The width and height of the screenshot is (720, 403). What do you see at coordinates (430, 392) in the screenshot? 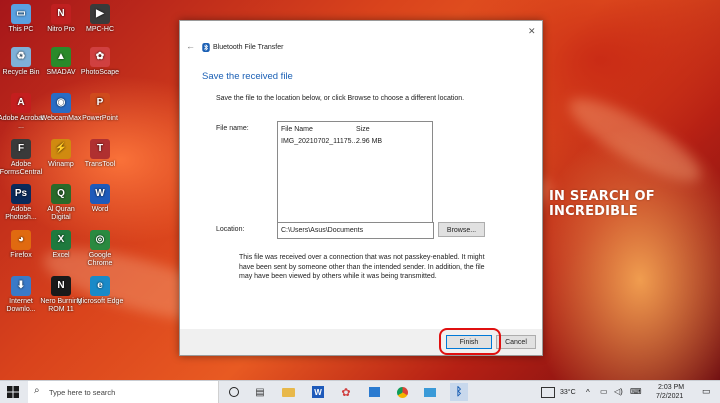
I see `photos-taskbar-icon` at bounding box center [430, 392].